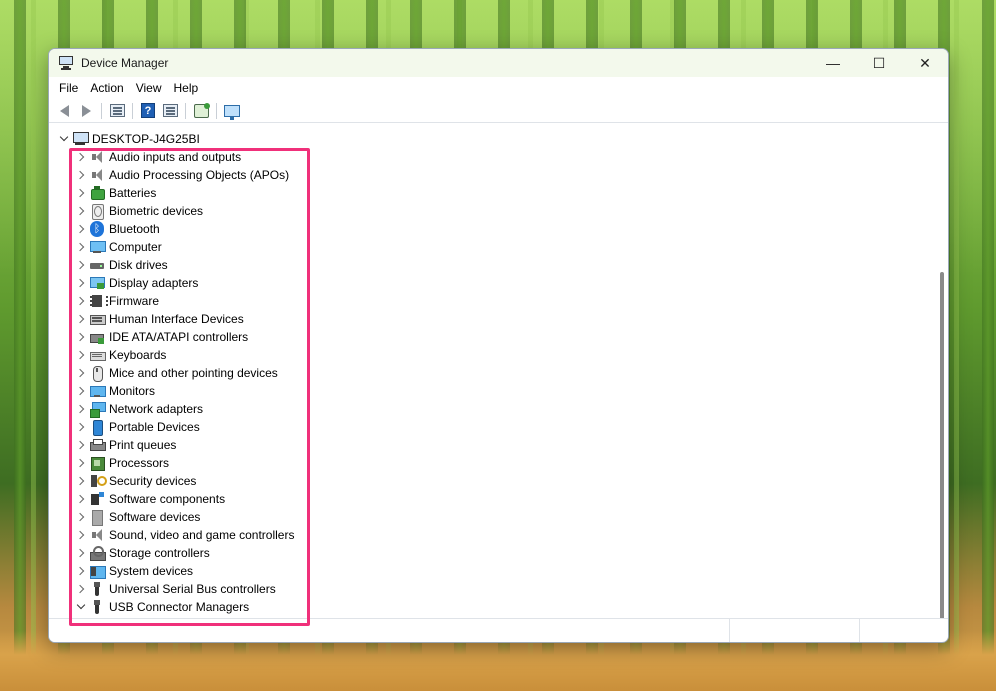  I want to click on tree-item-label: Batteries, so click(133, 193).